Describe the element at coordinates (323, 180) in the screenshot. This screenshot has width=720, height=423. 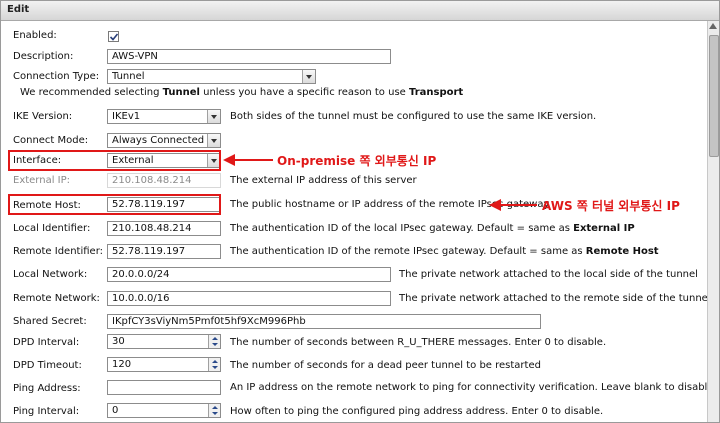
I see `external-ip-help: The external IP address of this server` at that location.